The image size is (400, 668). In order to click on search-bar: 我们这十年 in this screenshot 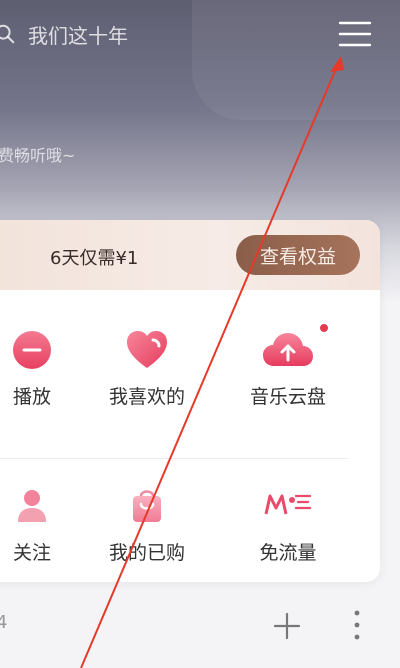, I will do `click(64, 34)`.